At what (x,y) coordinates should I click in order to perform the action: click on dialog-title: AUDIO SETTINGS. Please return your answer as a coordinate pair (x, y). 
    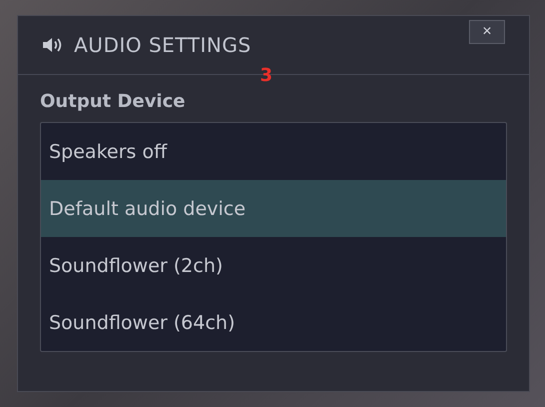
    Looking at the image, I should click on (163, 45).